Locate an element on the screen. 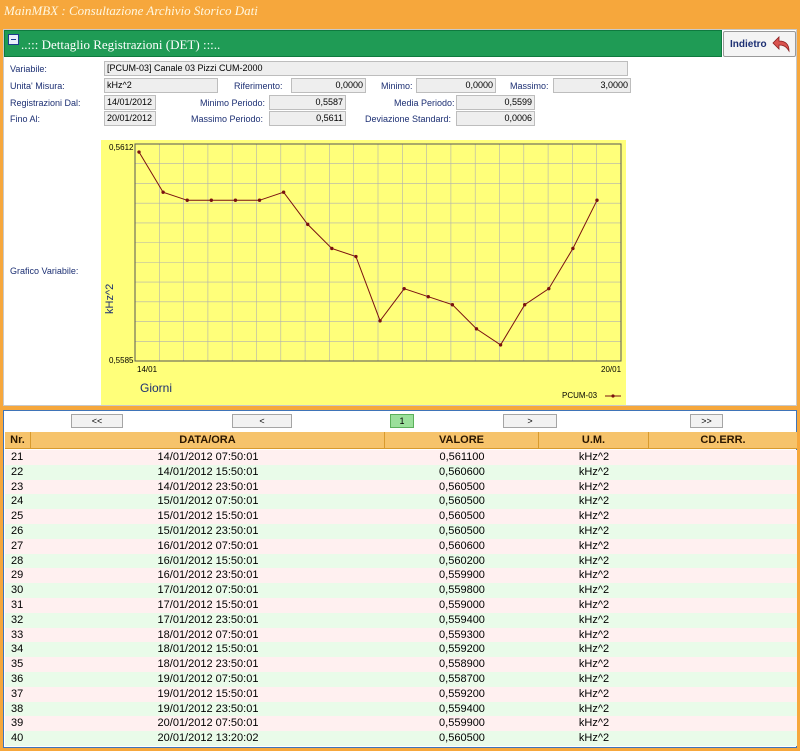  collapse-icon is located at coordinates (13, 39).